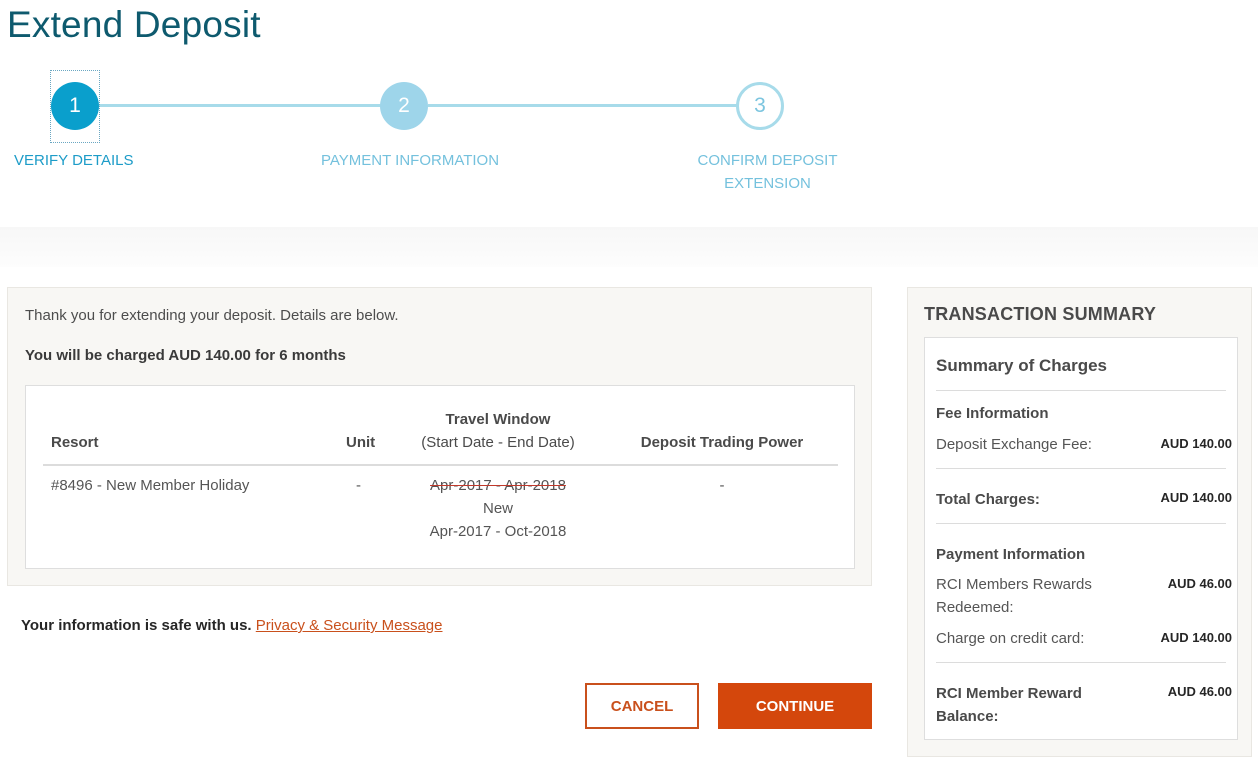  Describe the element at coordinates (498, 419) in the screenshot. I see `header-travel-window: Travel Window` at that location.